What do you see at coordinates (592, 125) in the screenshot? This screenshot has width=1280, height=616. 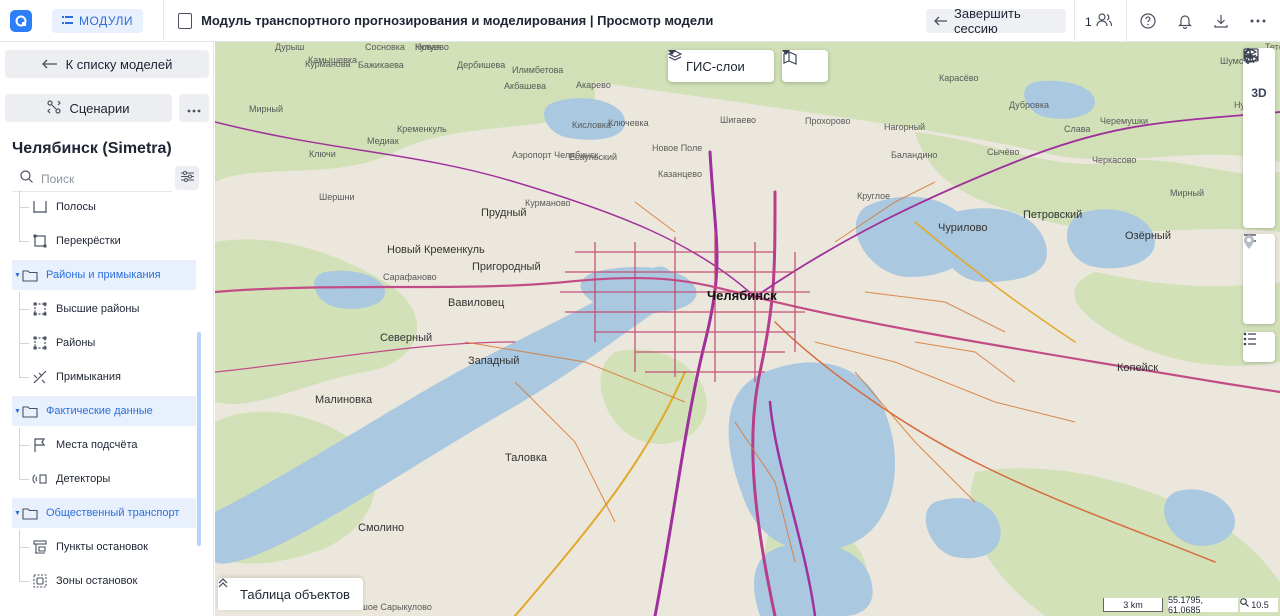 I see `map-place-label: Кисловка` at bounding box center [592, 125].